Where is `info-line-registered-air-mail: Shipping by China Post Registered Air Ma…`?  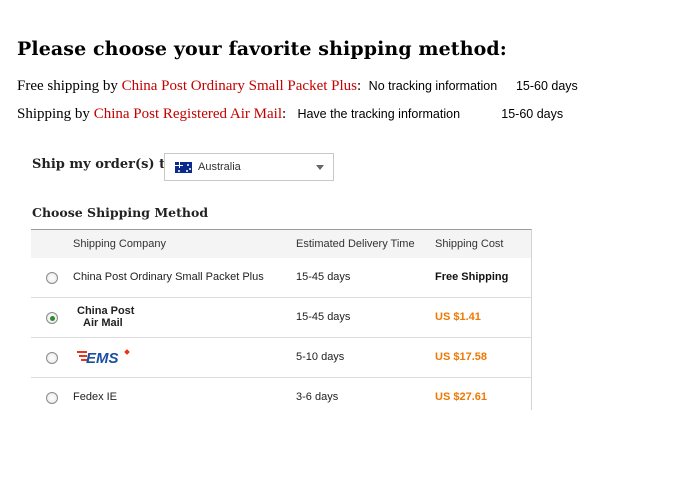
info-line-registered-air-mail: Shipping by China Post Registered Air Ma… is located at coordinates (290, 114).